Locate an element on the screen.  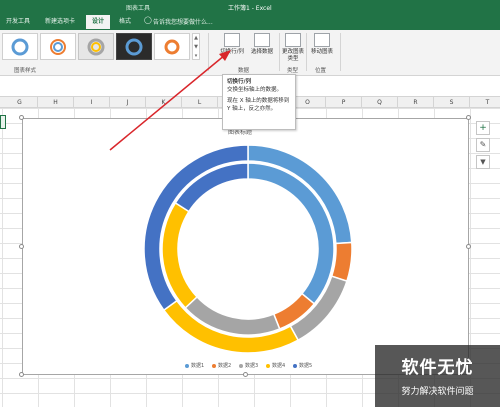
watermark: 软件无忧 努力解决软件问题 is located at coordinates (437, 376).